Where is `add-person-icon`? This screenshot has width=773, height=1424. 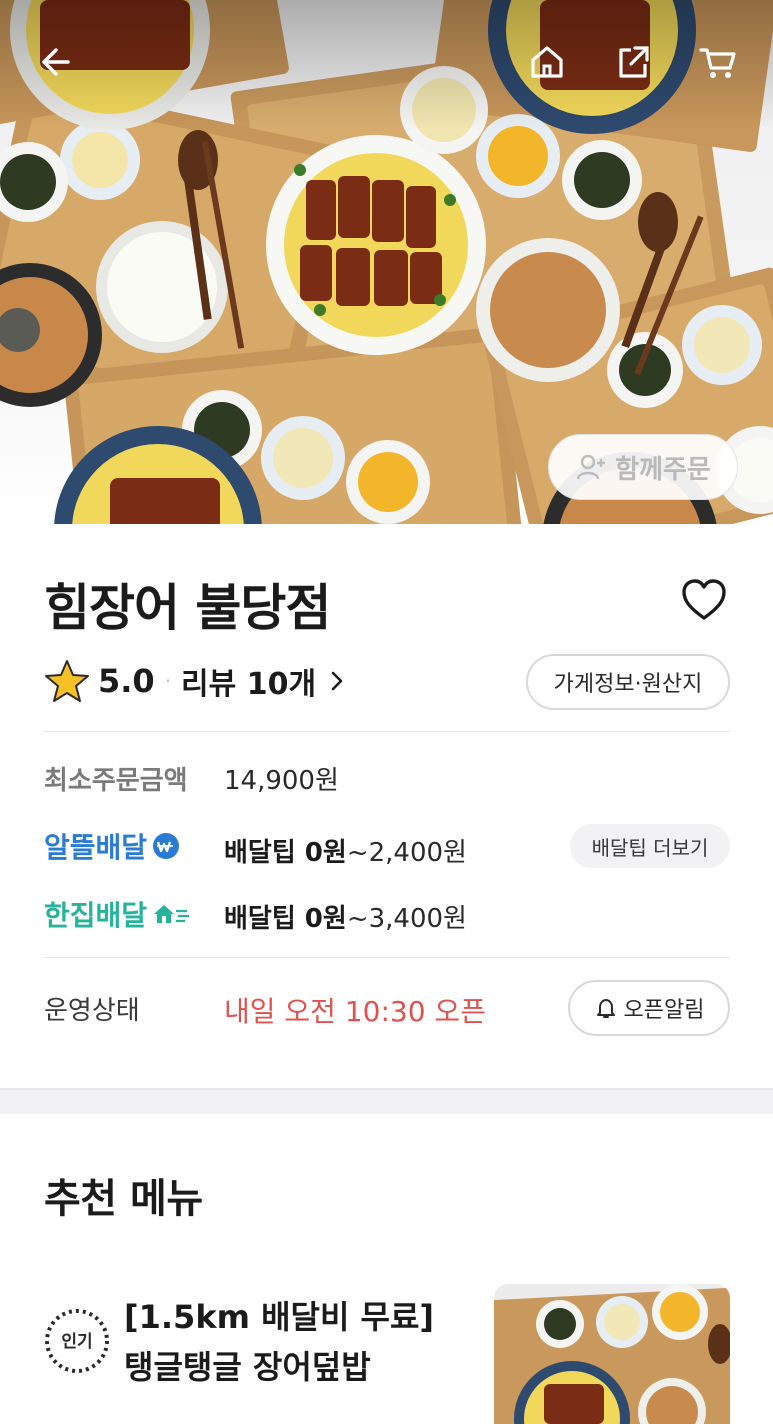
add-person-icon is located at coordinates (591, 467).